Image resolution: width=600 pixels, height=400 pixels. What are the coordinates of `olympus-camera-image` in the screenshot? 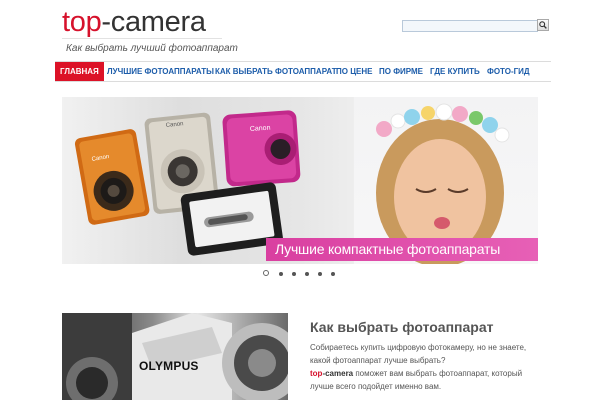 It's located at (175, 356).